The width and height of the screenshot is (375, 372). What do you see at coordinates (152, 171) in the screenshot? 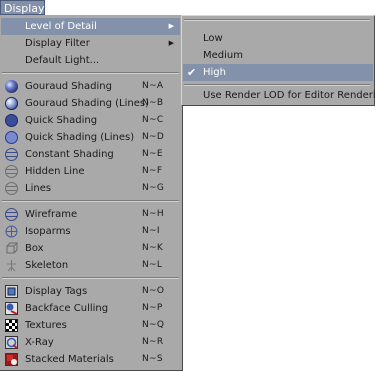
I see `menu-item-shortcut: N~F` at bounding box center [152, 171].